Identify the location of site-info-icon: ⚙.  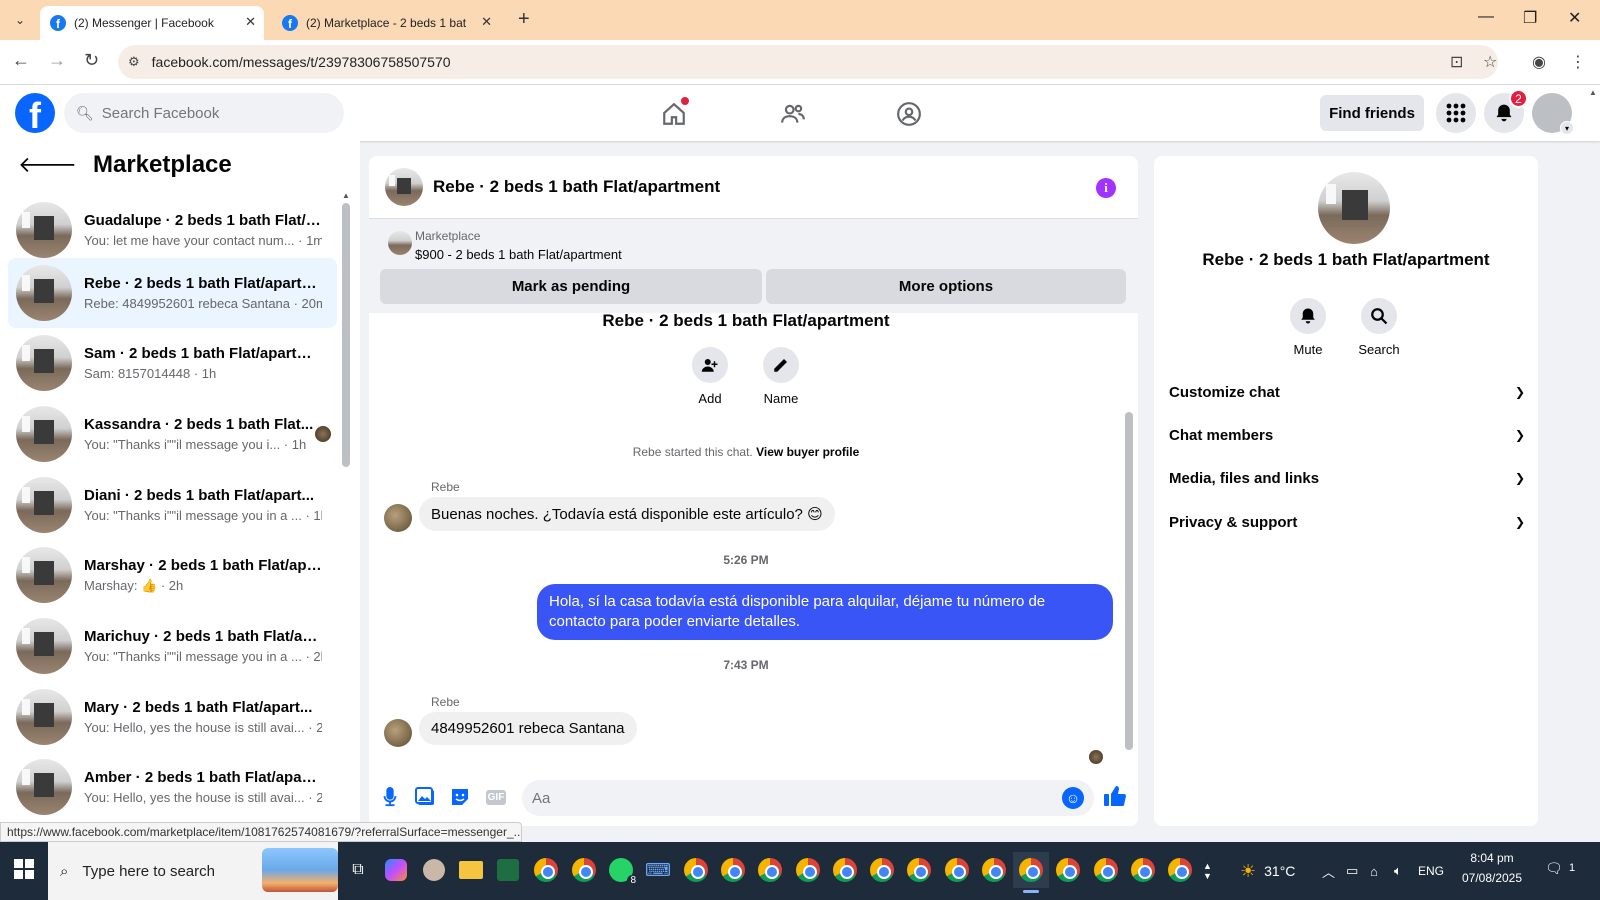
(134, 62).